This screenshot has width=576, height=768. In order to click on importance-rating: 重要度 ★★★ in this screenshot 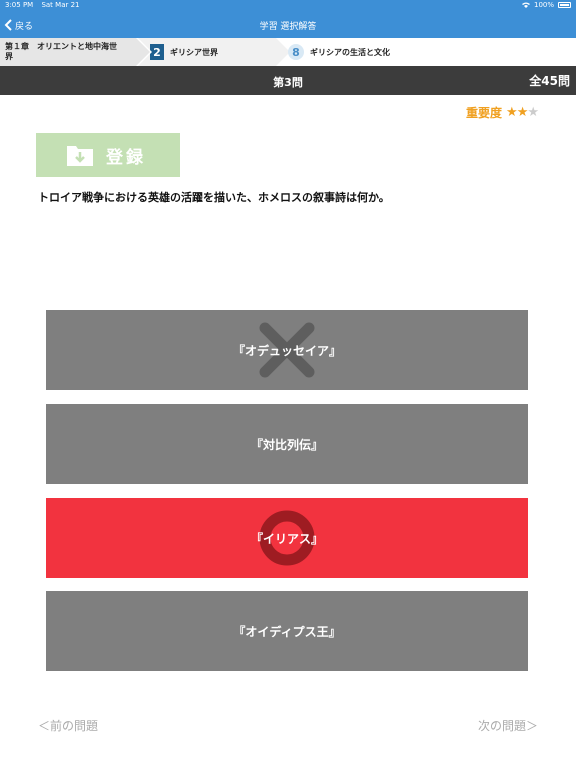, I will do `click(502, 112)`.